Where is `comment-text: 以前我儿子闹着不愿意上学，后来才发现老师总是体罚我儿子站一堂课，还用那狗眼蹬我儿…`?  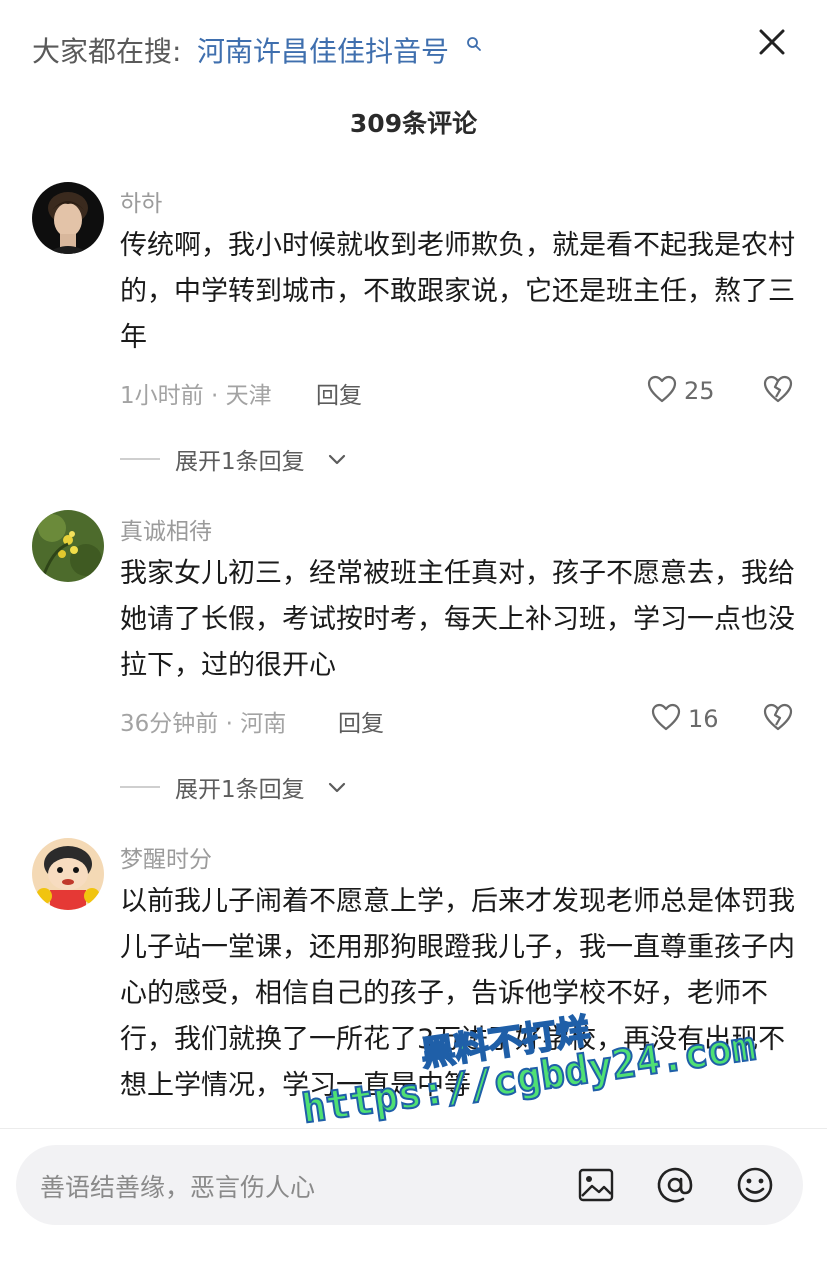
comment-text: 以前我儿子闹着不愿意上学，后来才发现老师总是体罚我儿子站一堂课，还用那狗眼蹬我儿… is located at coordinates (457, 993).